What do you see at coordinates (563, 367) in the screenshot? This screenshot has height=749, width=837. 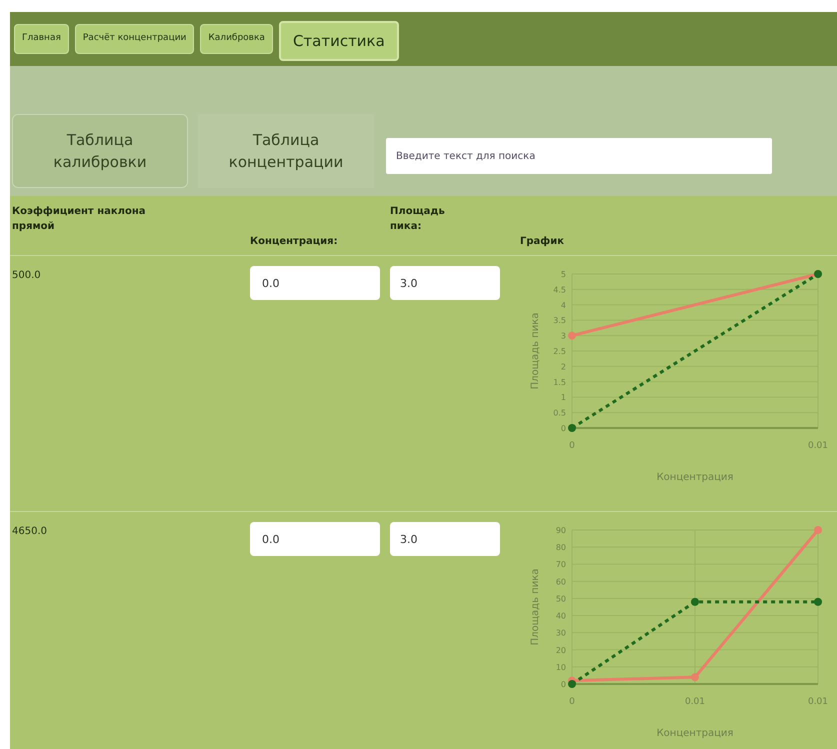 I see `tick-label: 2` at bounding box center [563, 367].